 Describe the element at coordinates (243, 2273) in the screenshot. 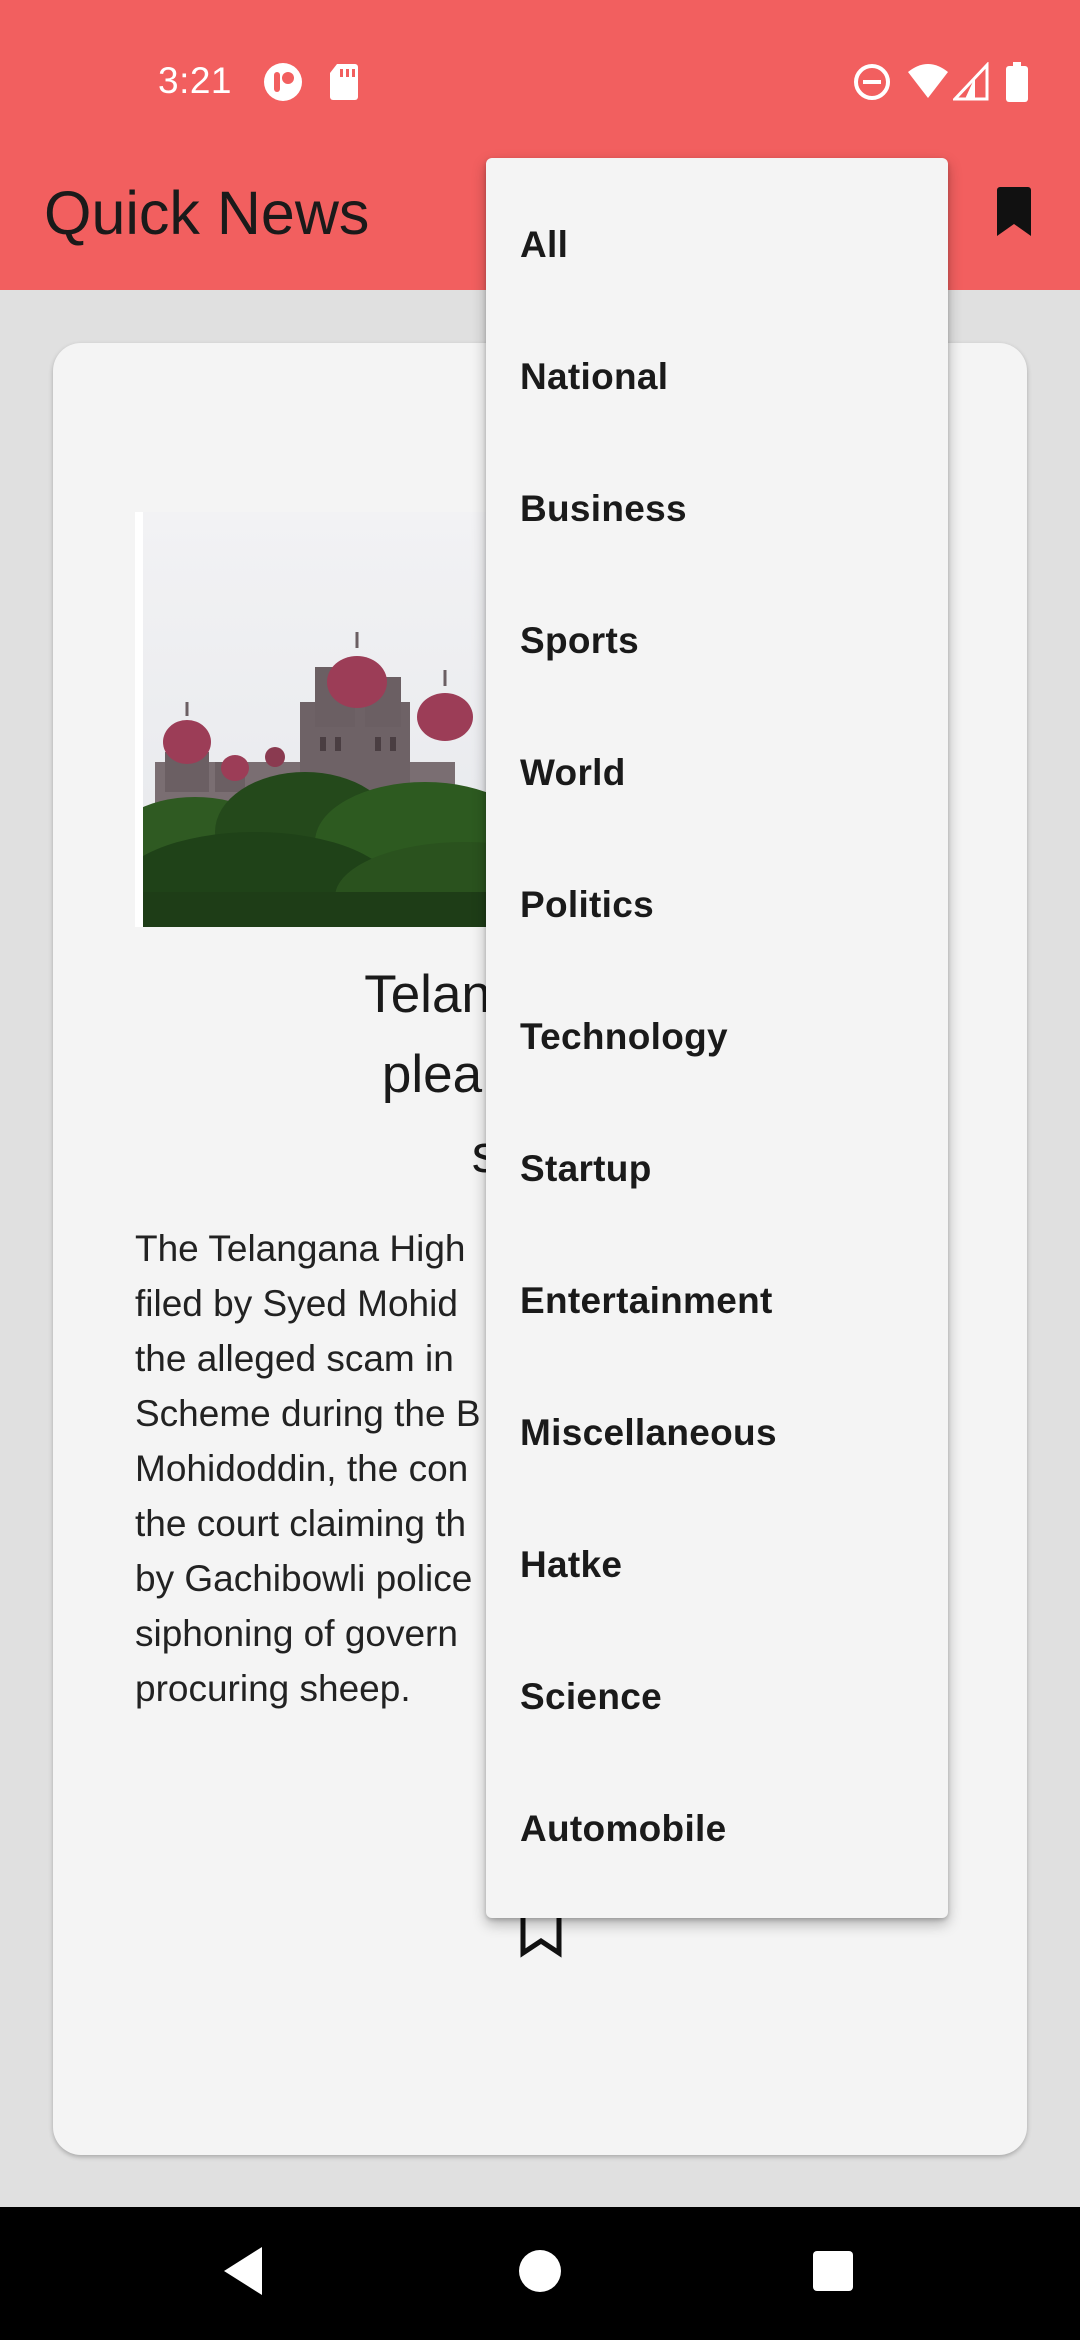

I see `back-icon` at that location.